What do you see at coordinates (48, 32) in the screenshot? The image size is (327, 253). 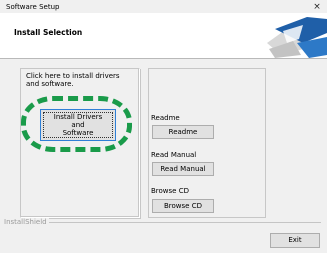 I see `page-title: Install Selection` at bounding box center [48, 32].